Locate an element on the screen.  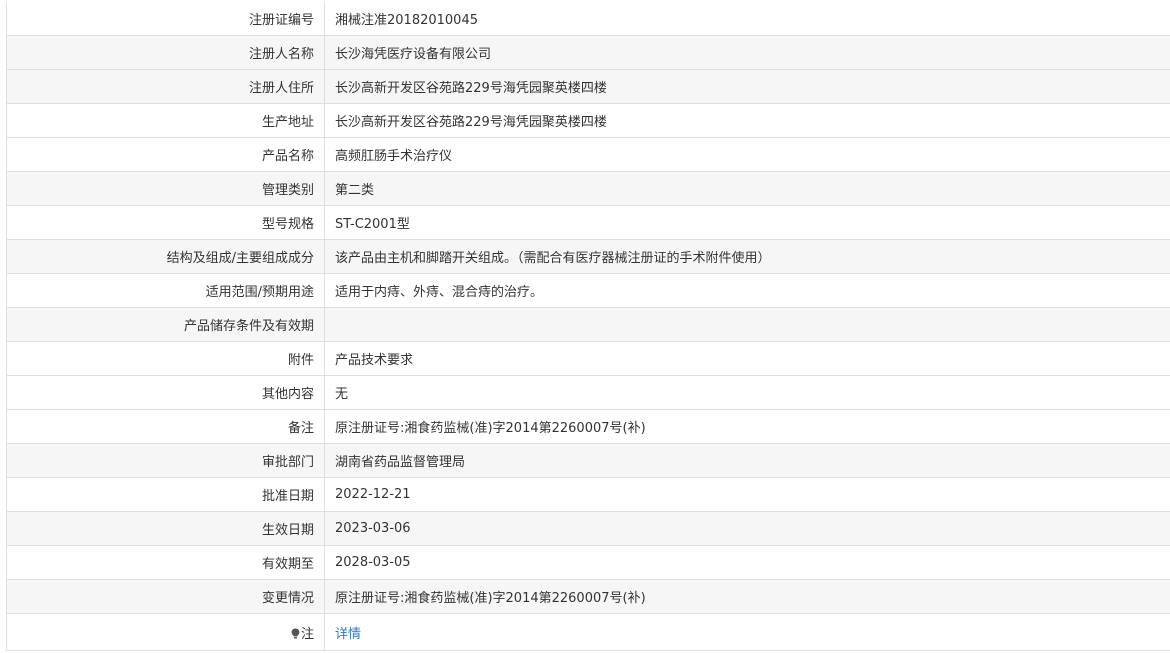
row-valid-until: 有效期至 2028-03-05 is located at coordinates (588, 562).